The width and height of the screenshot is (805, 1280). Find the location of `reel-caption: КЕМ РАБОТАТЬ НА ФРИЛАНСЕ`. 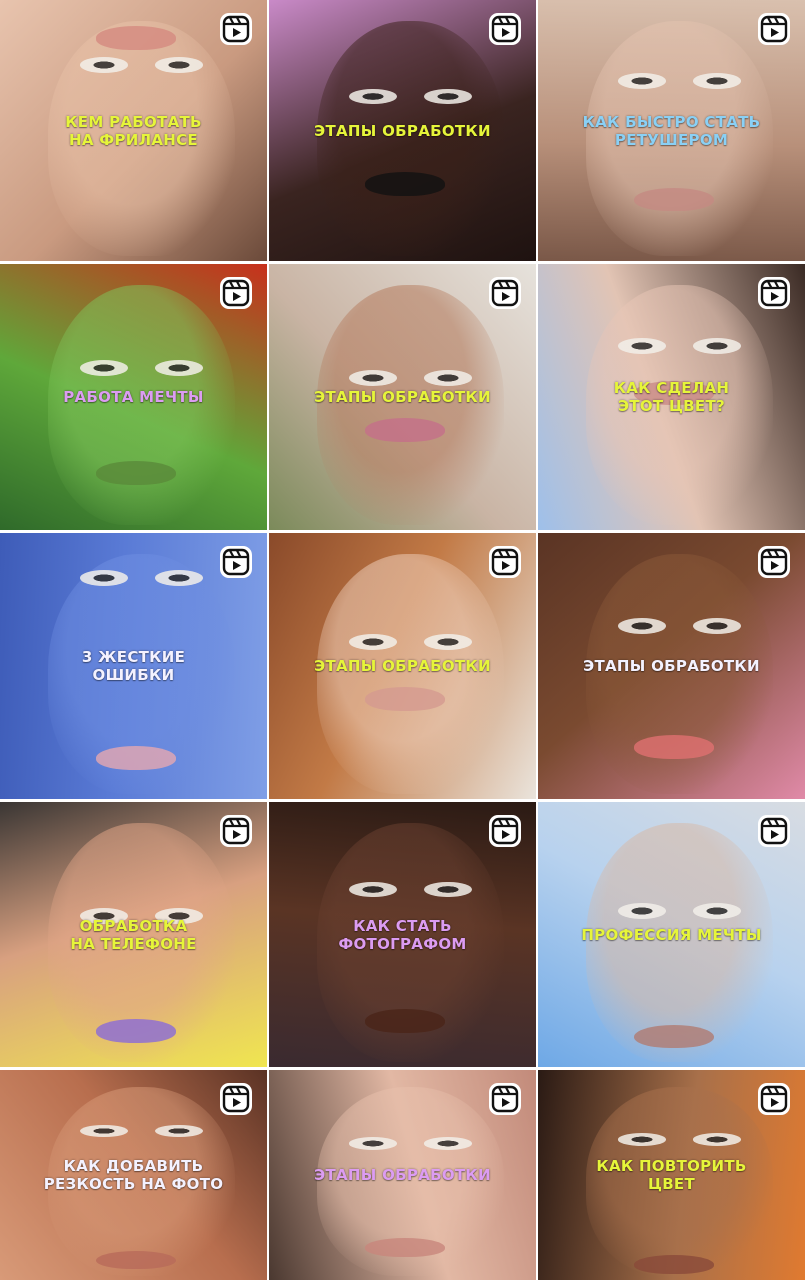

reel-caption: КЕМ РАБОТАТЬ НА ФРИЛАНСЕ is located at coordinates (133, 130).